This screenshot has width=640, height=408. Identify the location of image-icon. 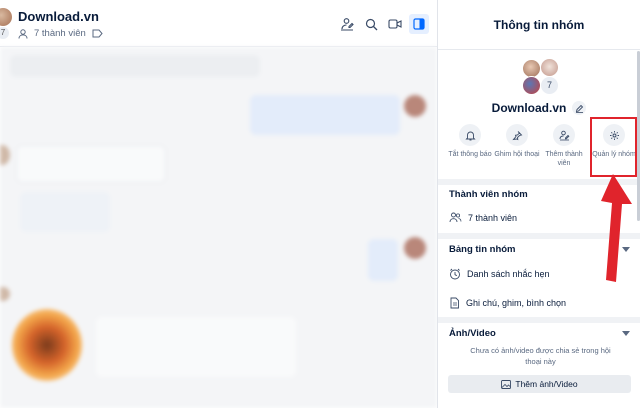
(506, 384).